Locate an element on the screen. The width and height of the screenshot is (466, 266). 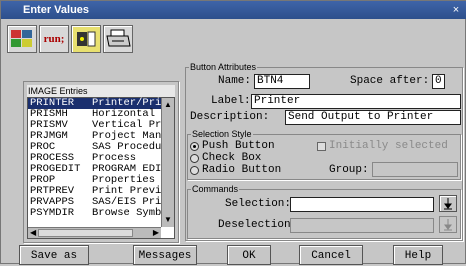
close-icon: × is located at coordinates (456, 10).